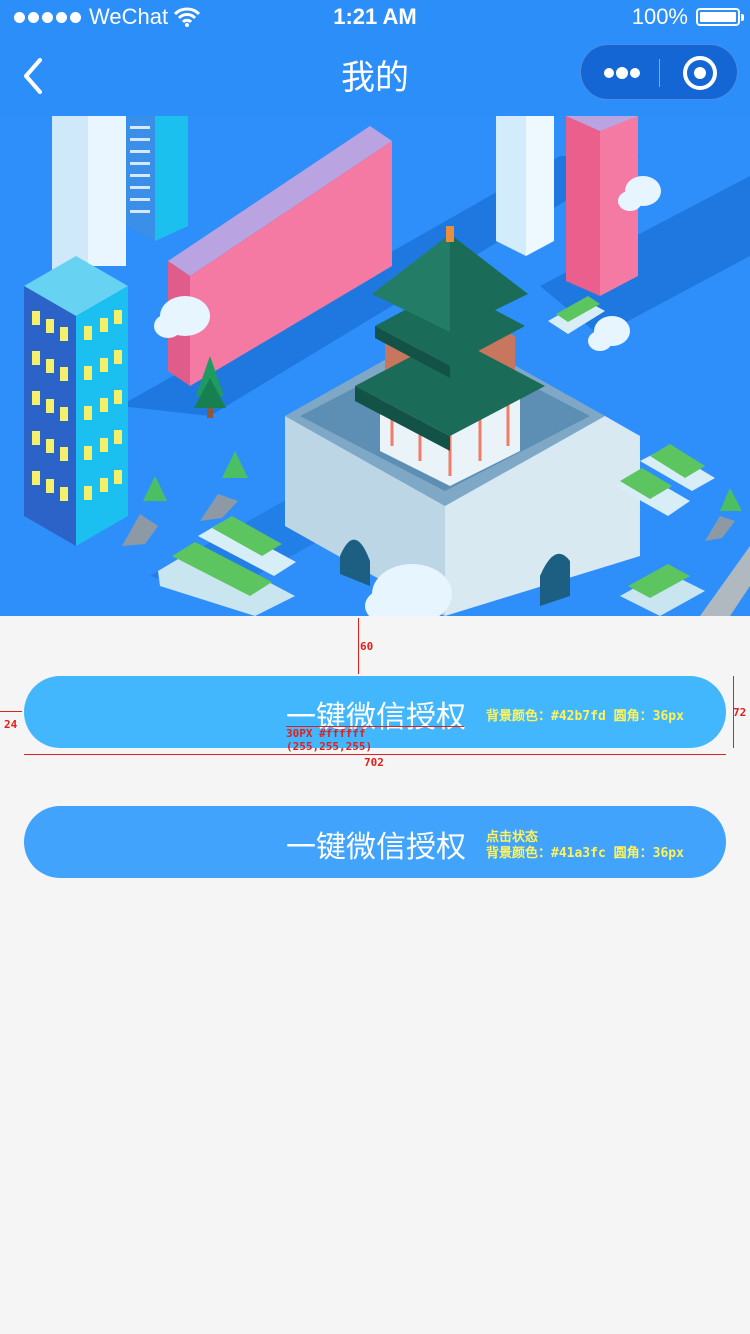 The height and width of the screenshot is (1334, 750). What do you see at coordinates (375, 76) in the screenshot?
I see `navigation-bar: 我的` at bounding box center [375, 76].